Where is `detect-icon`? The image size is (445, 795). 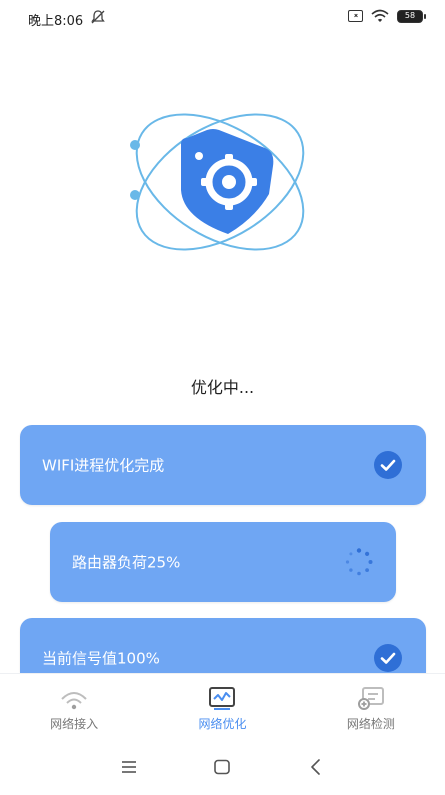
detect-icon is located at coordinates (370, 698).